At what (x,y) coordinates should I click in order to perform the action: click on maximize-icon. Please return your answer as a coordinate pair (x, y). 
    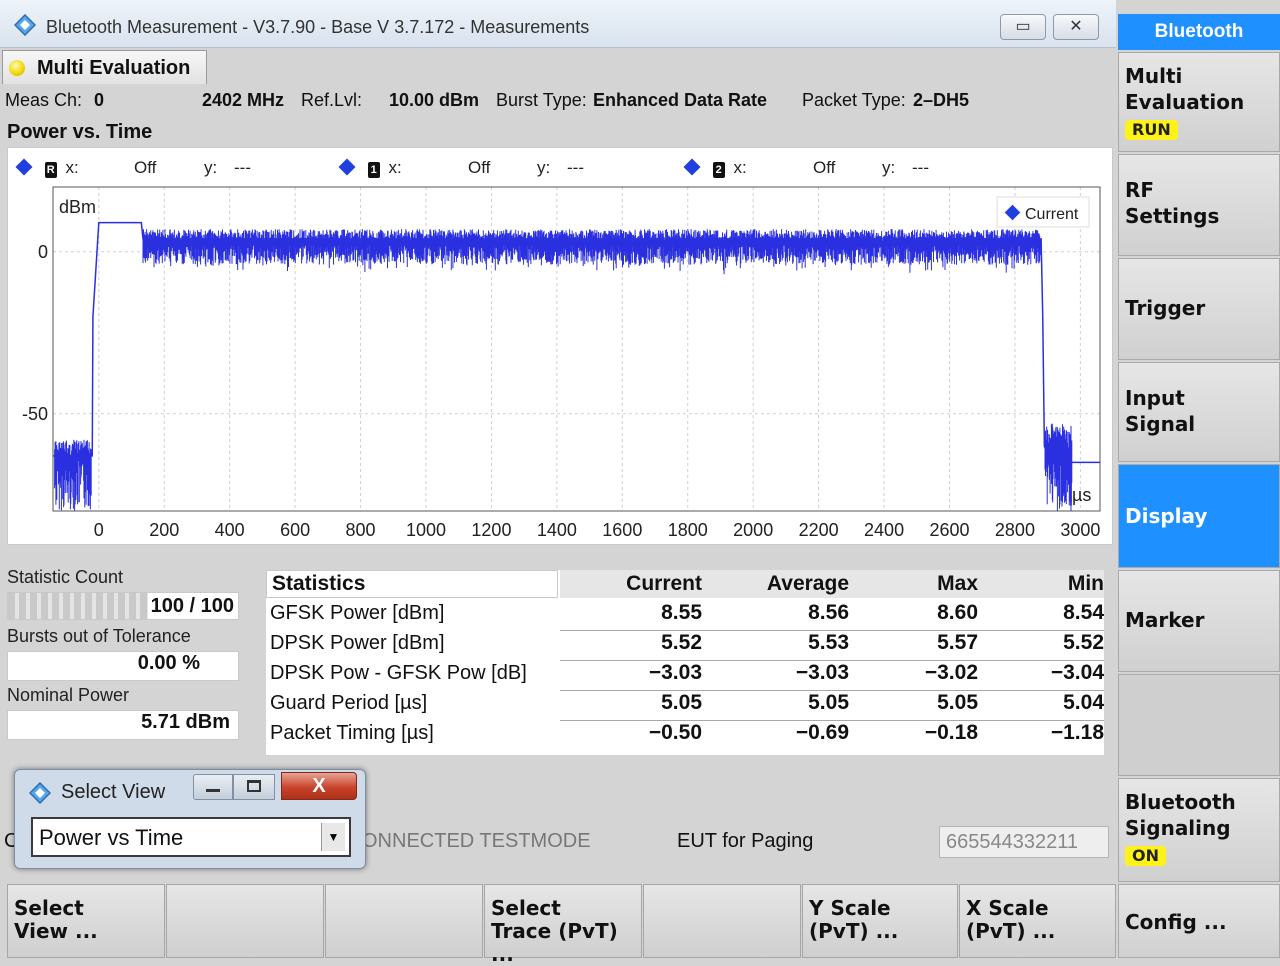
    Looking at the image, I should click on (254, 786).